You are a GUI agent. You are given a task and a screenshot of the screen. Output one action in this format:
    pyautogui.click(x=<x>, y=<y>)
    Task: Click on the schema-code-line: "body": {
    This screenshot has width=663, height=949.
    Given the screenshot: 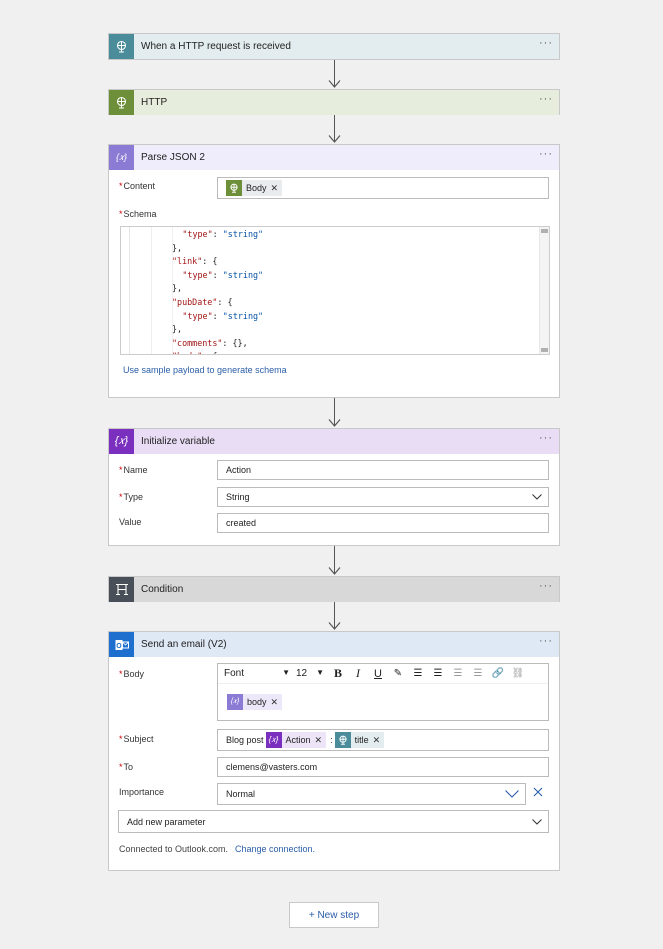 What is the action you would take?
    pyautogui.click(x=194, y=352)
    